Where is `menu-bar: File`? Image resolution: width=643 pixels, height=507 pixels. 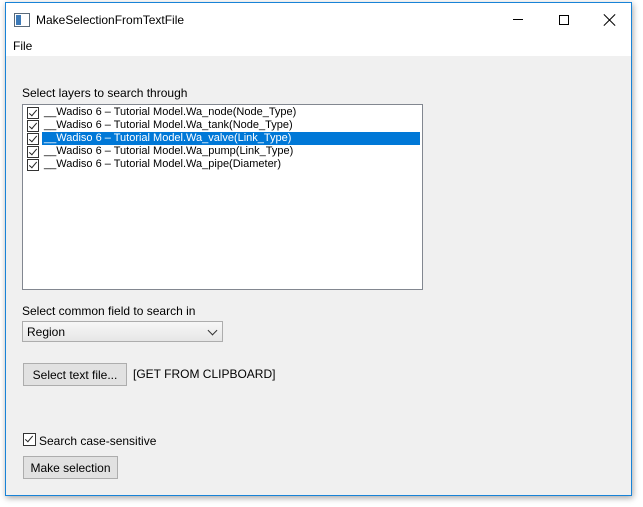
menu-bar: File is located at coordinates (318, 46).